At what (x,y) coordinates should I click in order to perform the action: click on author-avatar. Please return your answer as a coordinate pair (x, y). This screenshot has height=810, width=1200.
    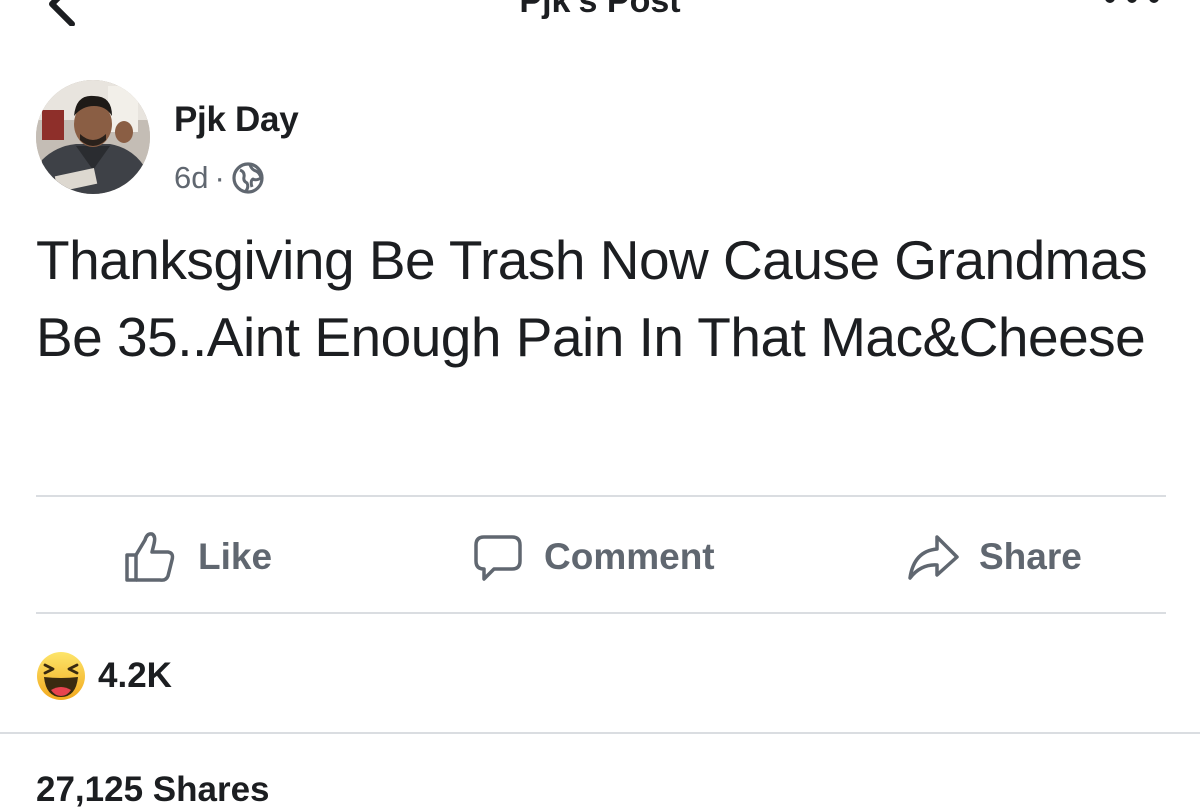
    Looking at the image, I should click on (93, 137).